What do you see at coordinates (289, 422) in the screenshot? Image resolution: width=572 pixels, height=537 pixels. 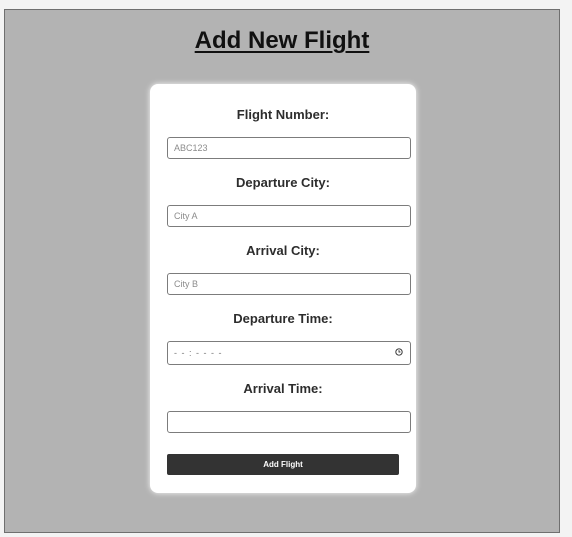 I see `arrival-time-input` at bounding box center [289, 422].